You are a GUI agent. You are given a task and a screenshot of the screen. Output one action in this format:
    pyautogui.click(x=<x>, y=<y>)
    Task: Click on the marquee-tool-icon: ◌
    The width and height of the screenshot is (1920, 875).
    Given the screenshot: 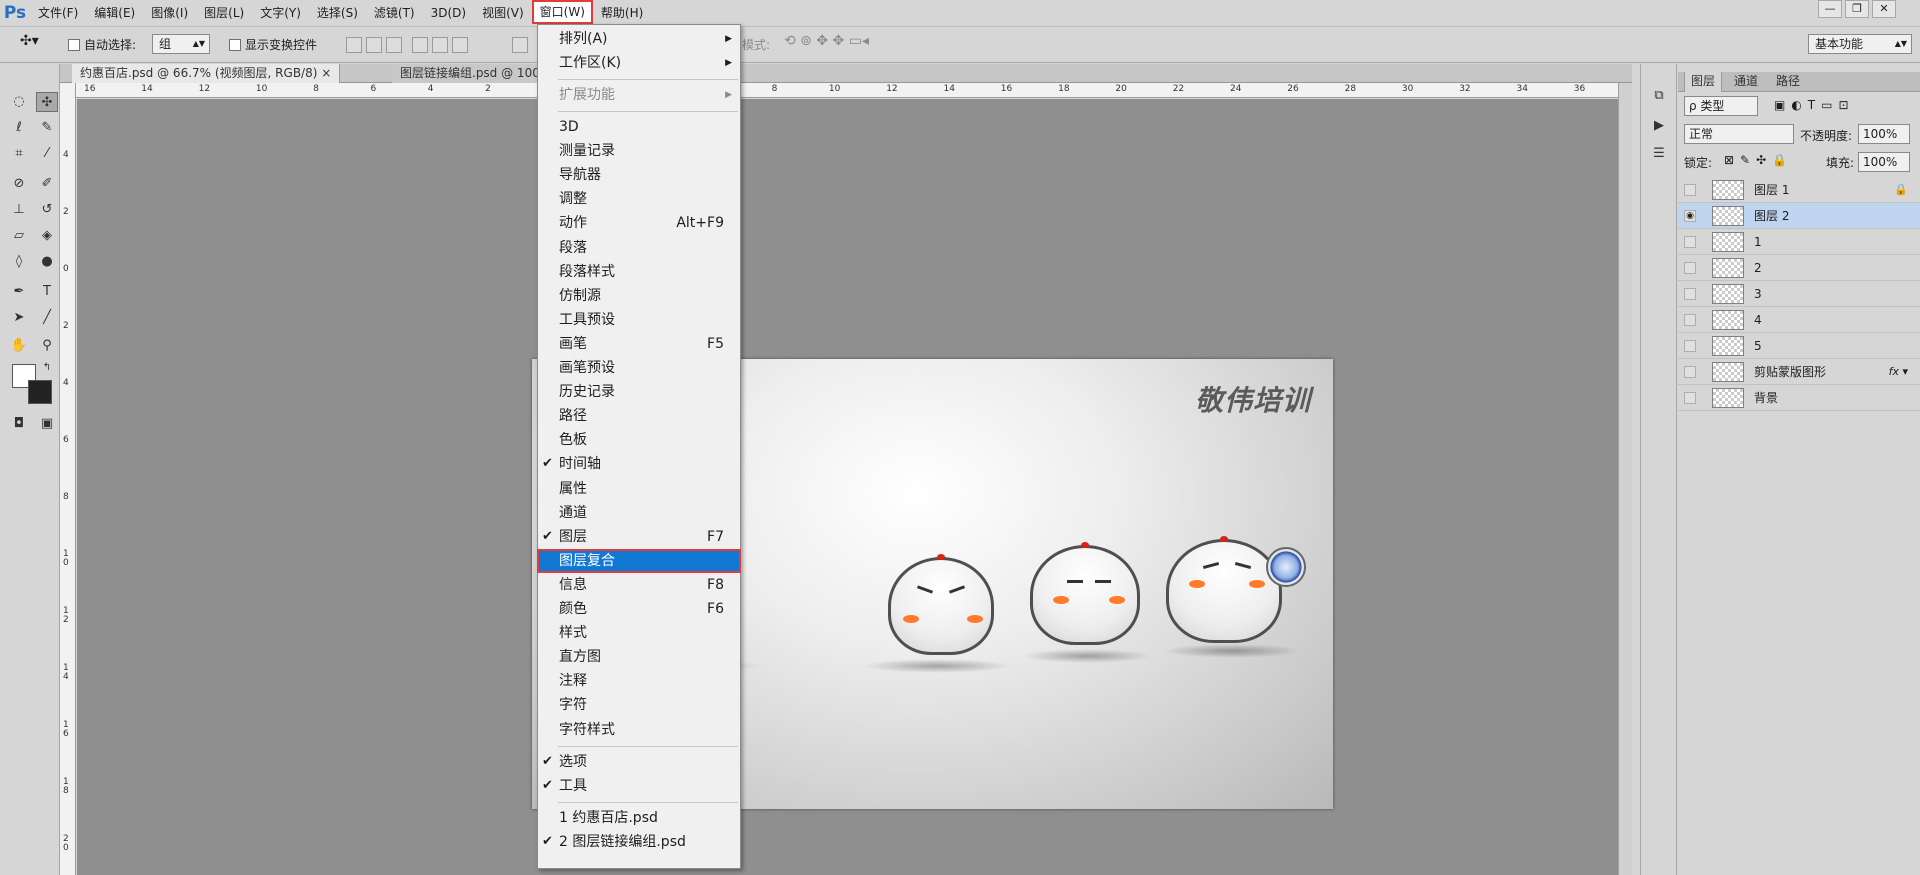 What is the action you would take?
    pyautogui.click(x=19, y=102)
    